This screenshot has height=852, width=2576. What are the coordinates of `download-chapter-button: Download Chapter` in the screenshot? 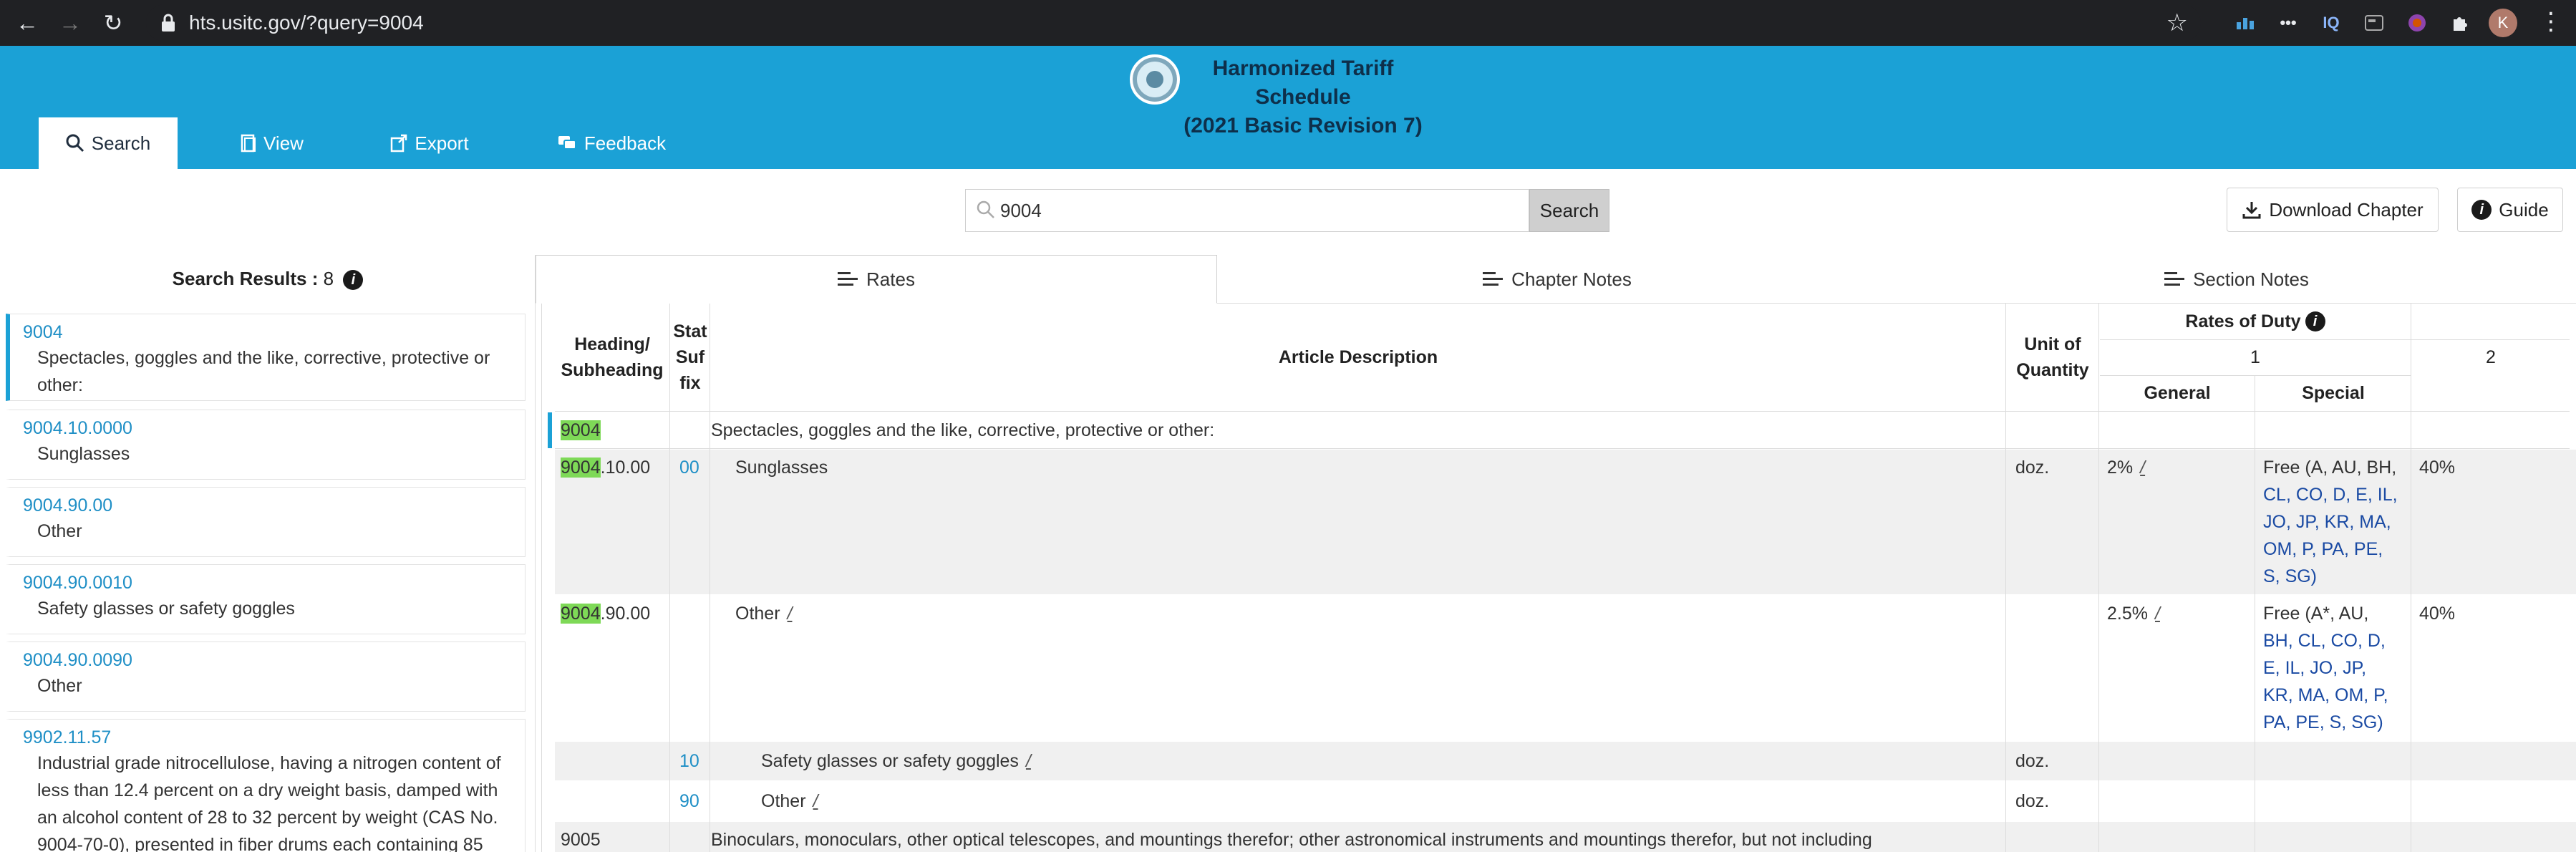 It's located at (2333, 210).